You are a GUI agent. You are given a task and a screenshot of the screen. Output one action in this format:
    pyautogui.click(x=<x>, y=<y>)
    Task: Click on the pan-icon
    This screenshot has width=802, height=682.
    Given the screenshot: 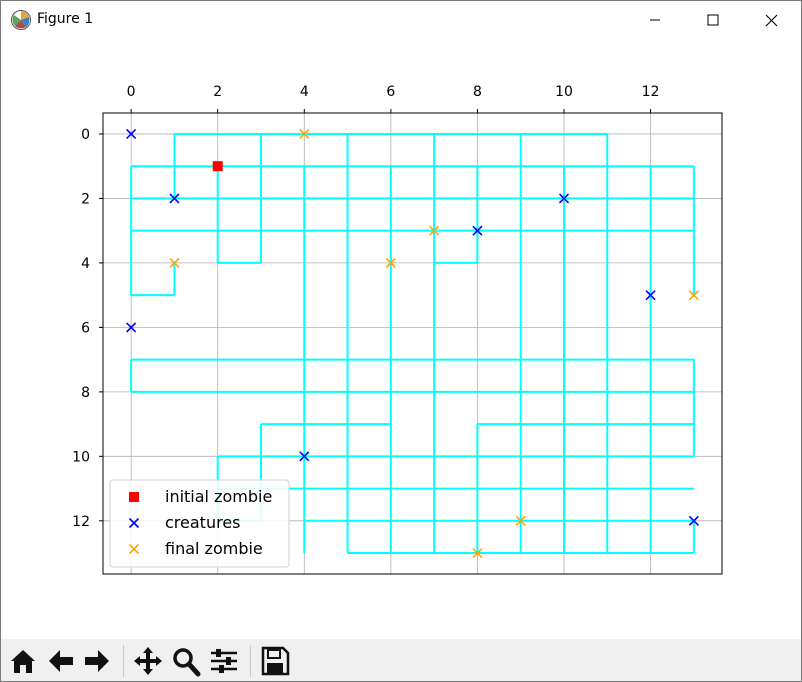 What is the action you would take?
    pyautogui.click(x=148, y=661)
    